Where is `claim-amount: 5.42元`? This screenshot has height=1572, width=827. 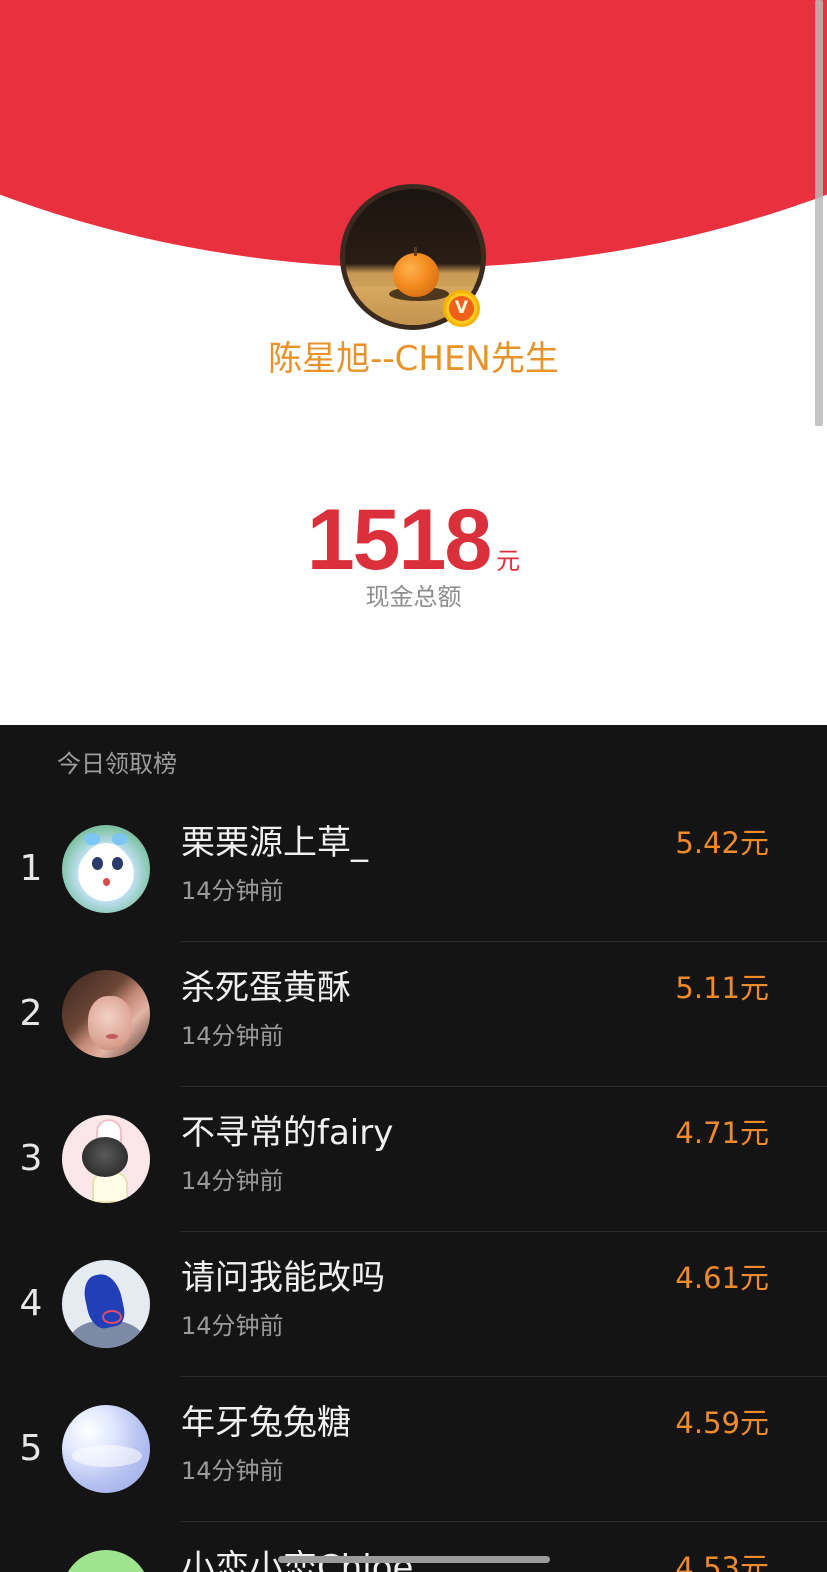 claim-amount: 5.42元 is located at coordinates (722, 843).